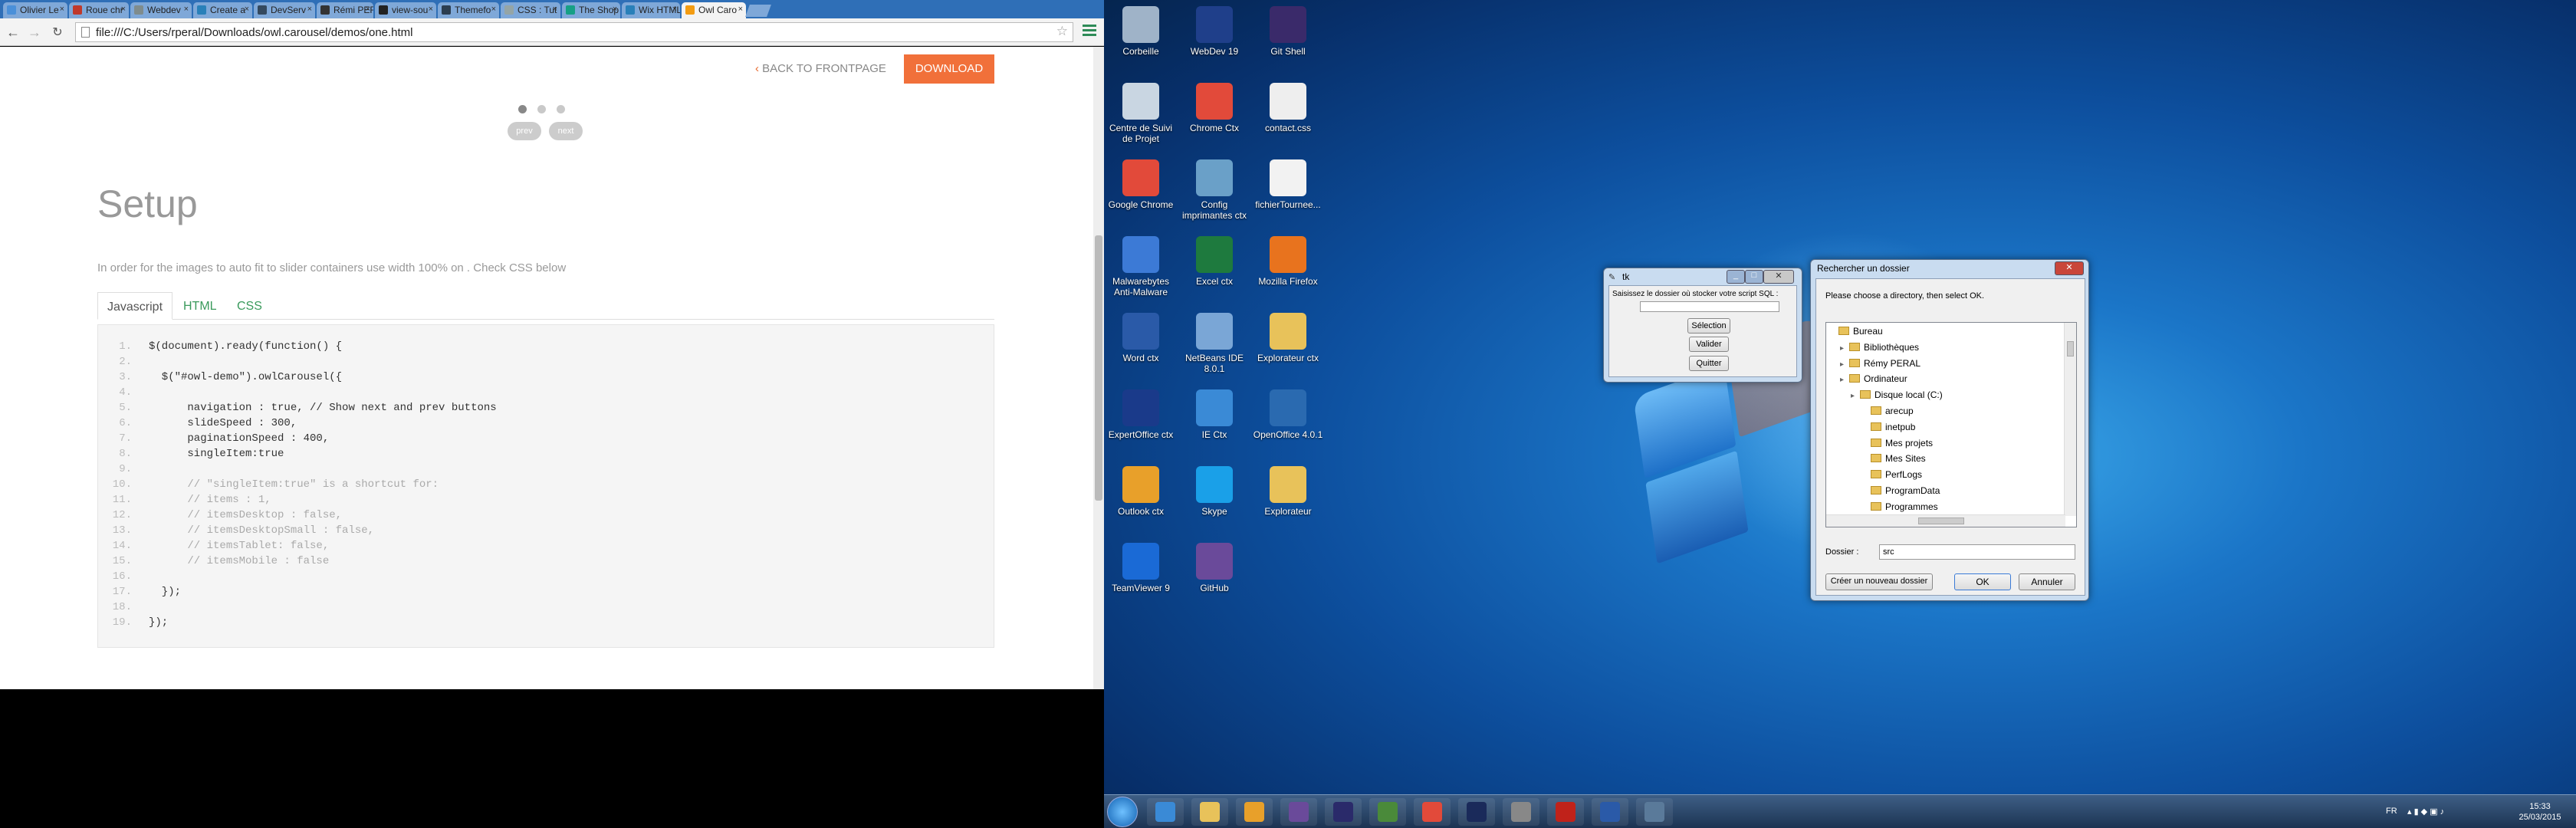  Describe the element at coordinates (1165, 812) in the screenshot. I see `taskbar-ie-button` at that location.